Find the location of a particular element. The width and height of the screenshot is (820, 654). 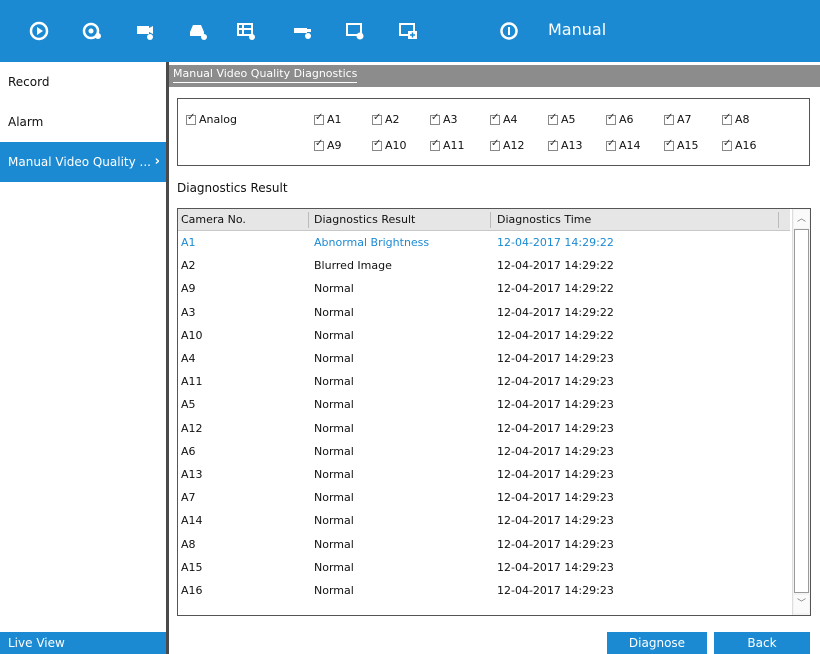

checkbox-label: A11 is located at coordinates (454, 145).